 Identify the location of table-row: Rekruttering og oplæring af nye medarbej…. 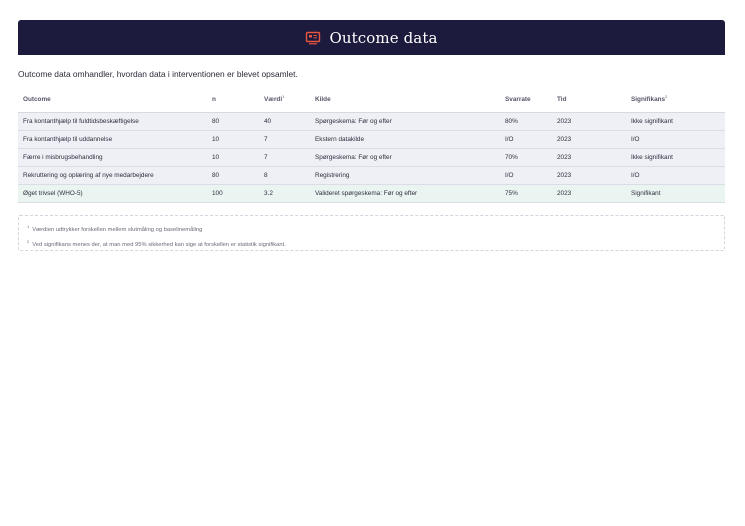
(371, 175).